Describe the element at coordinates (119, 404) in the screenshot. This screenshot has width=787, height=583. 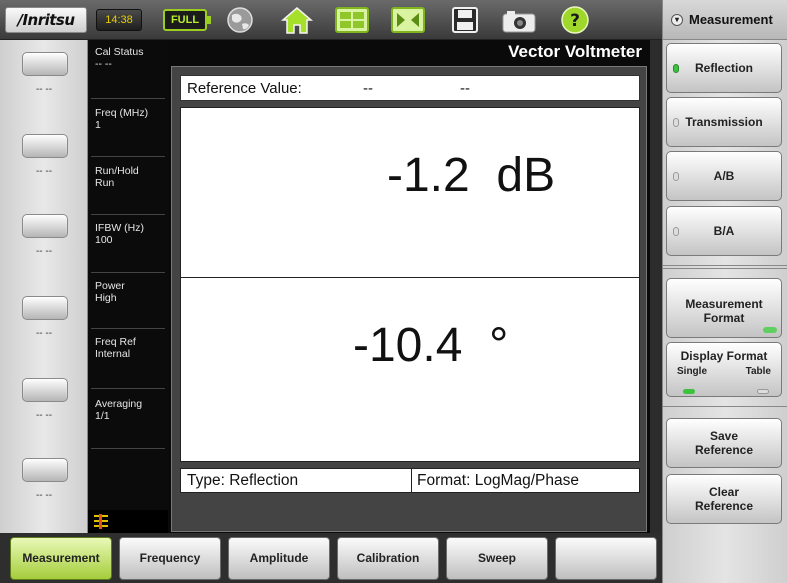
I see `status-label: Averaging` at that location.